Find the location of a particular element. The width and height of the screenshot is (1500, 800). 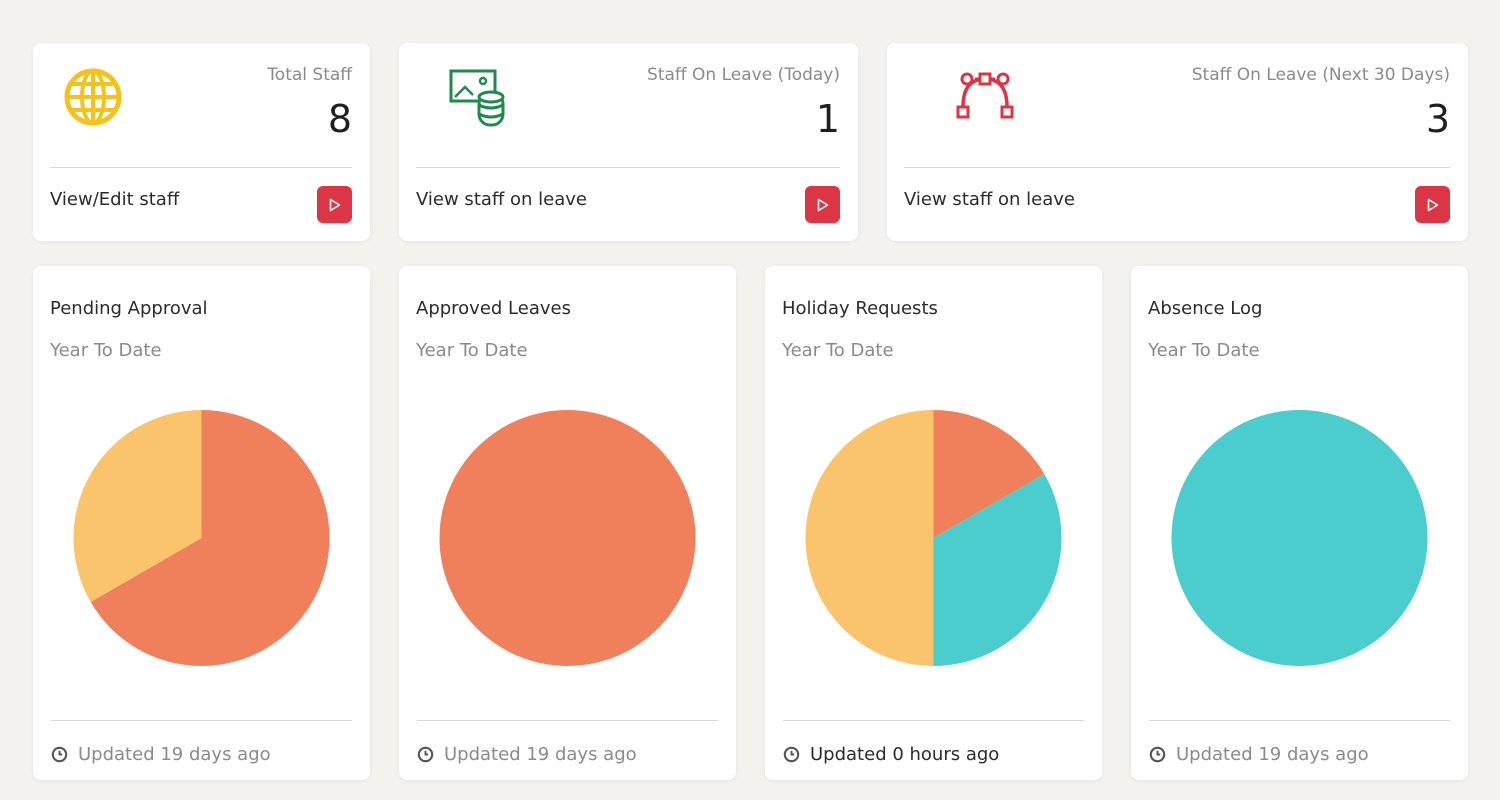

chart-title: Pending Approval is located at coordinates (129, 308).